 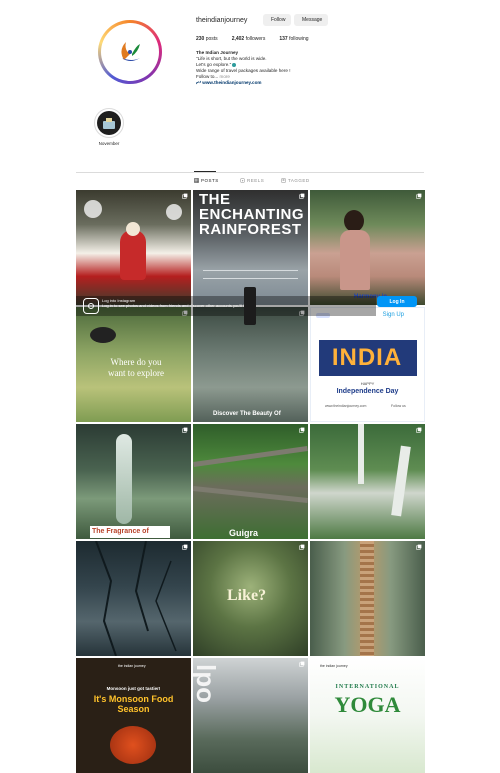 What do you see at coordinates (283, 180) in the screenshot?
I see `tagged-icon` at bounding box center [283, 180].